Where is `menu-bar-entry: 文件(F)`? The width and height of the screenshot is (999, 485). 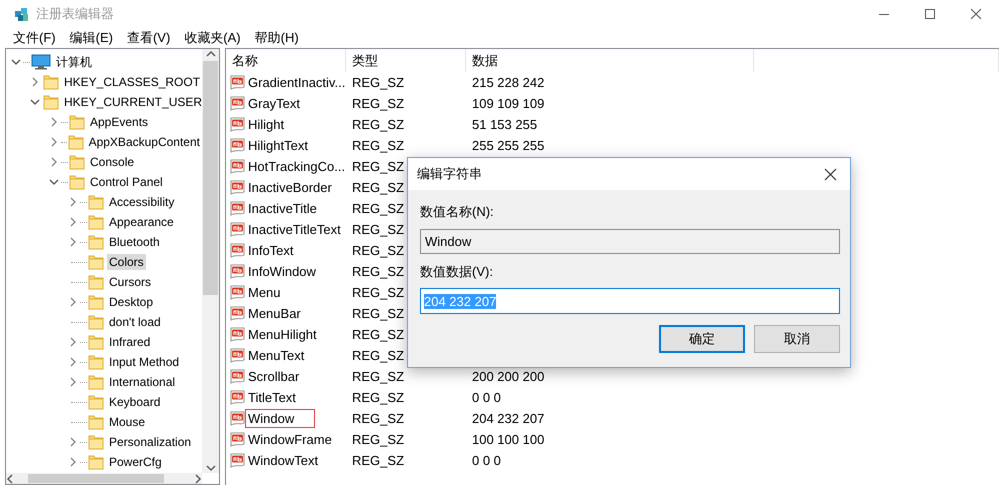 menu-bar-entry: 文件(F) is located at coordinates (34, 38).